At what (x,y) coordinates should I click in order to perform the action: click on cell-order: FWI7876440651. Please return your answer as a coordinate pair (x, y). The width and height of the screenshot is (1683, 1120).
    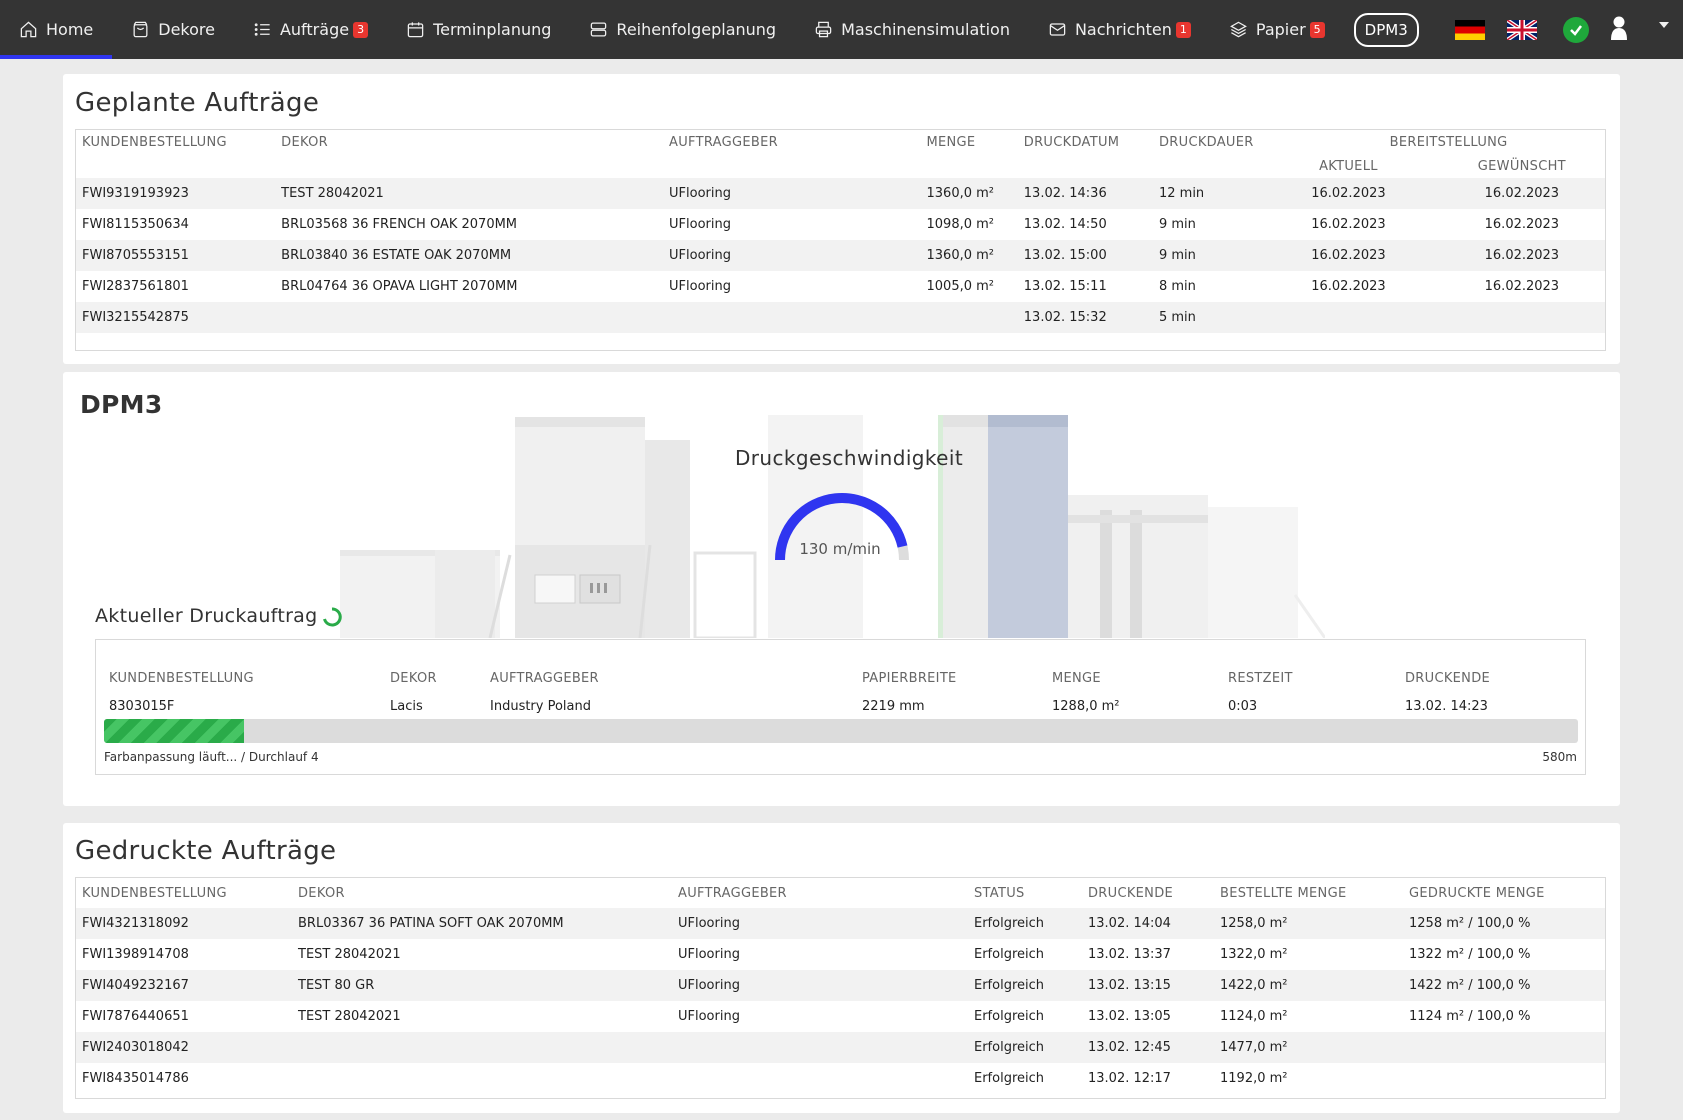
    Looking at the image, I should click on (135, 1016).